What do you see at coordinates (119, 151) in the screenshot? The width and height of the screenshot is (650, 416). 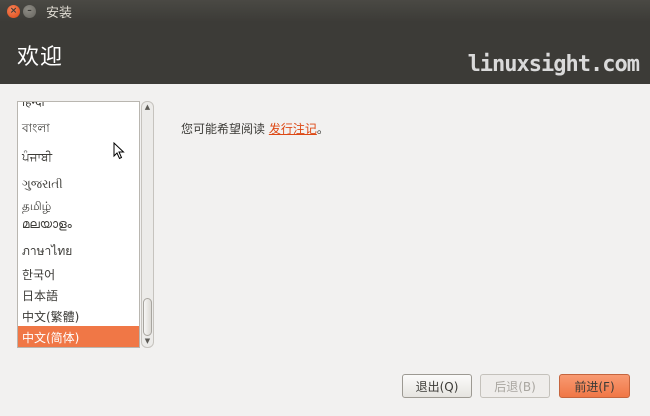 I see `mouse-cursor-icon` at bounding box center [119, 151].